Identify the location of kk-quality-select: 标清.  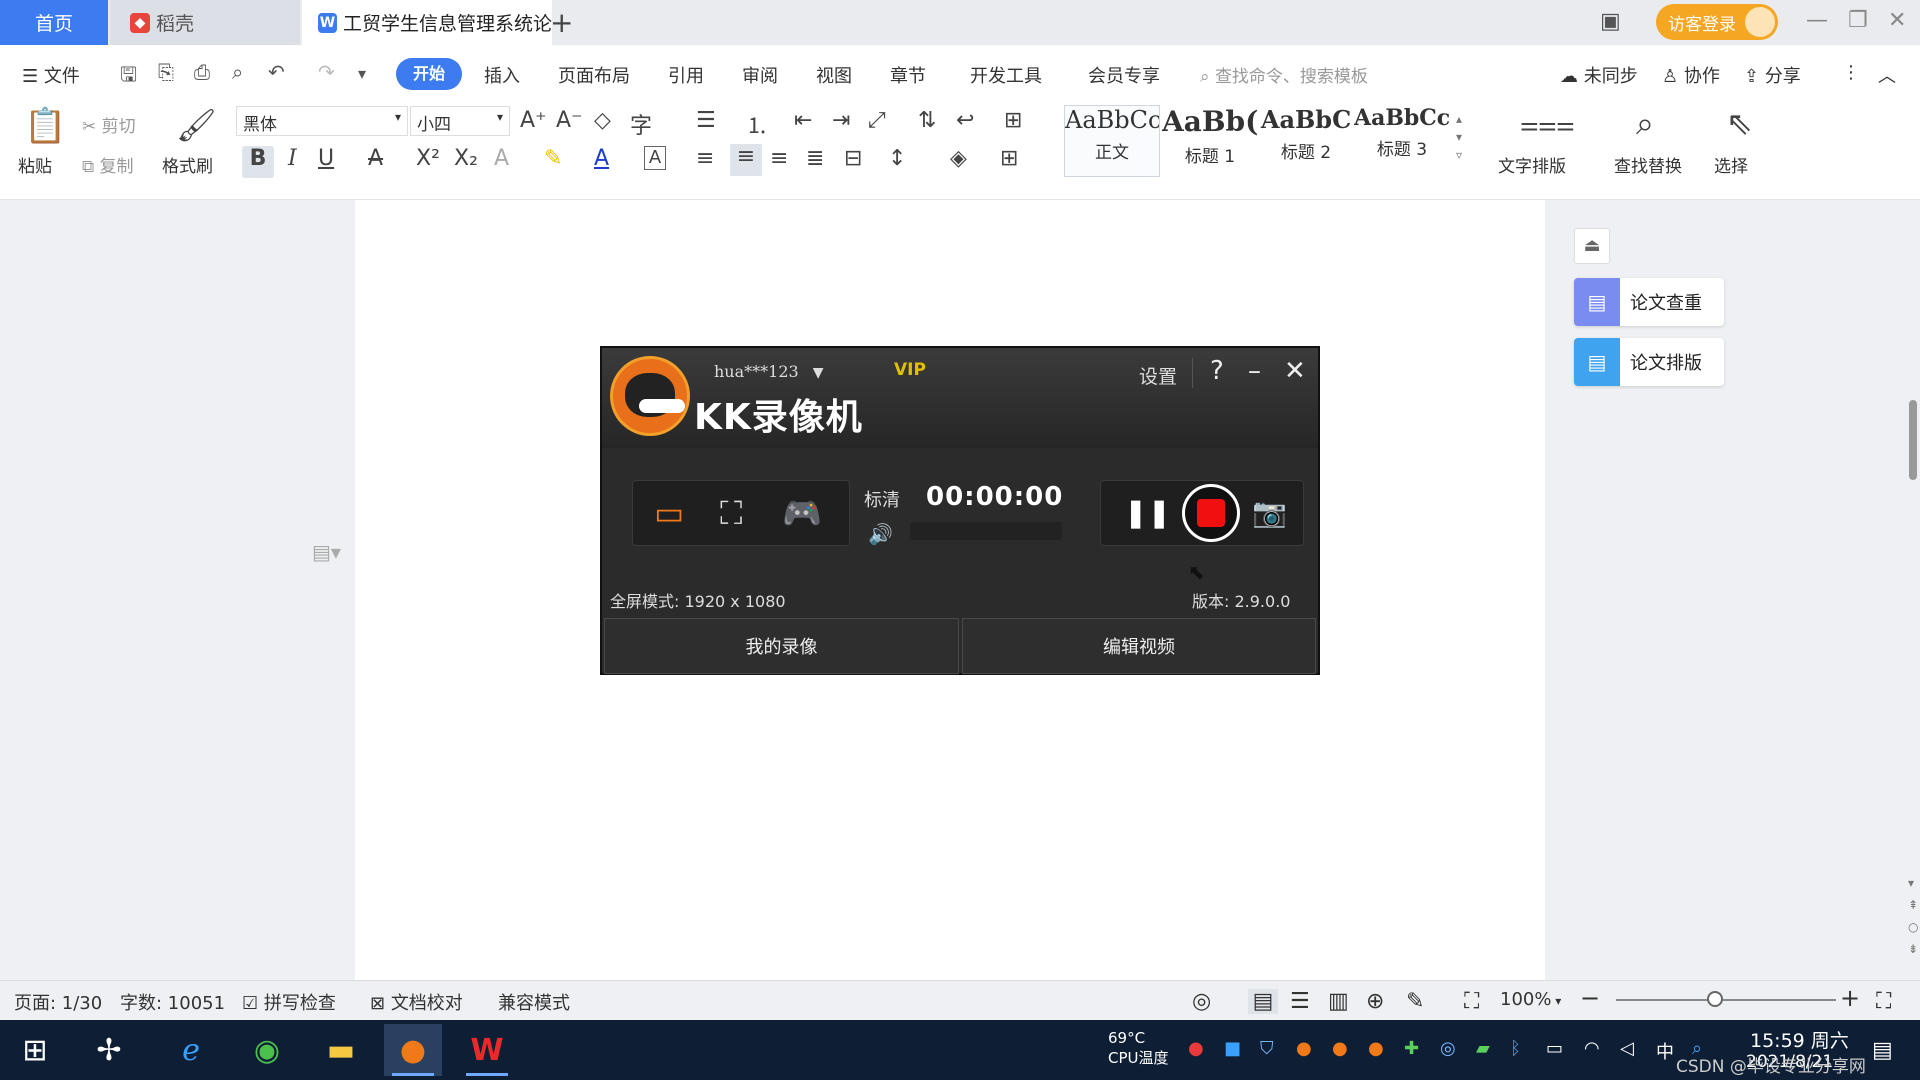
(882, 499).